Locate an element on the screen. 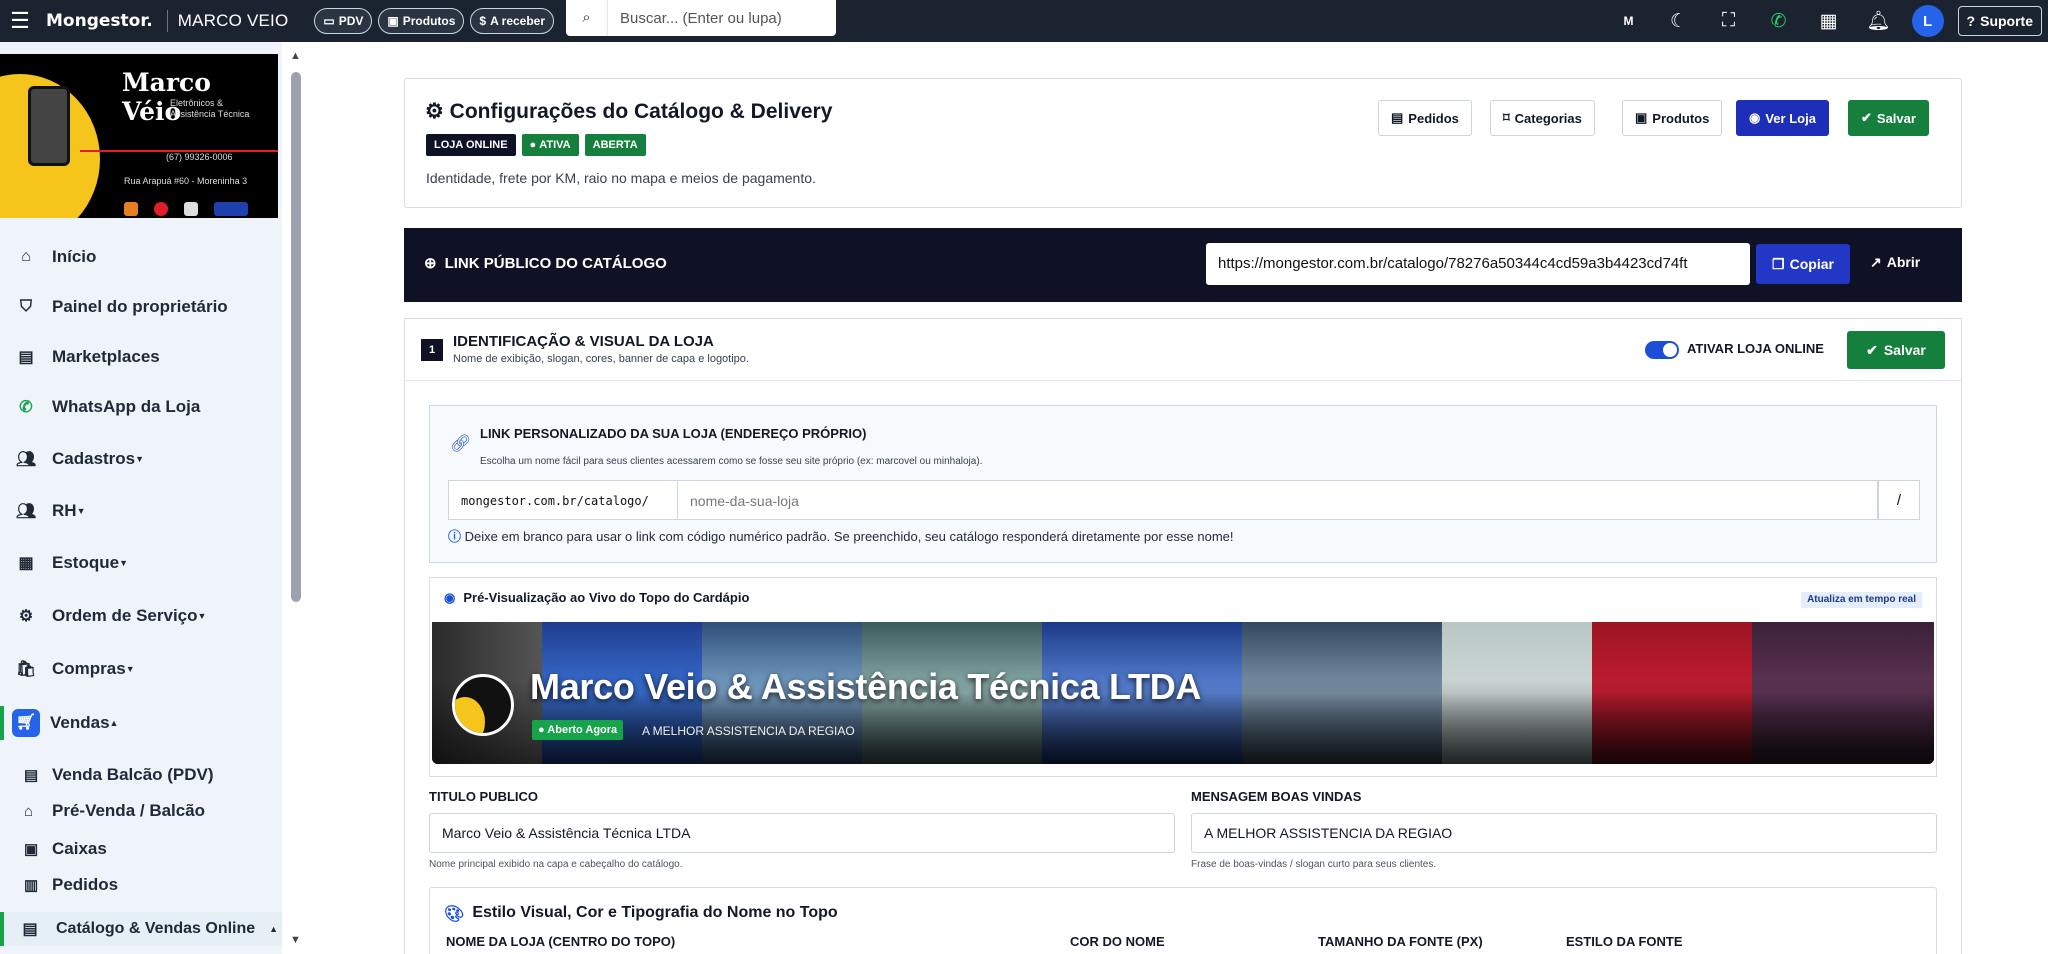 The image size is (2048, 954). sidebar-subitem-caixas: ▣ Caixas is located at coordinates (65, 849).